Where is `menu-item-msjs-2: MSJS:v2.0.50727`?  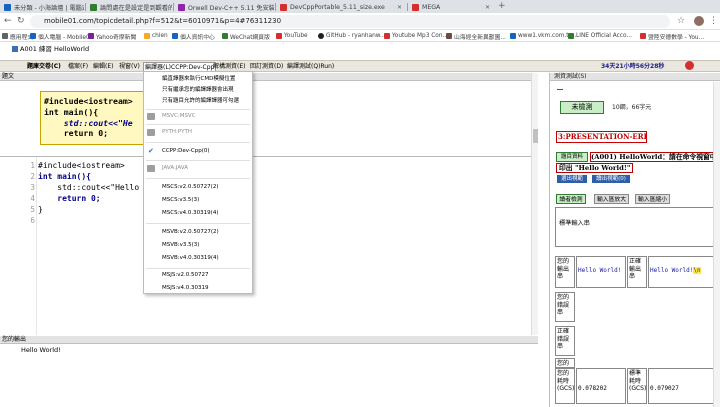 menu-item-msjs-2: MSJS:v2.0.50727 is located at coordinates (198, 275).